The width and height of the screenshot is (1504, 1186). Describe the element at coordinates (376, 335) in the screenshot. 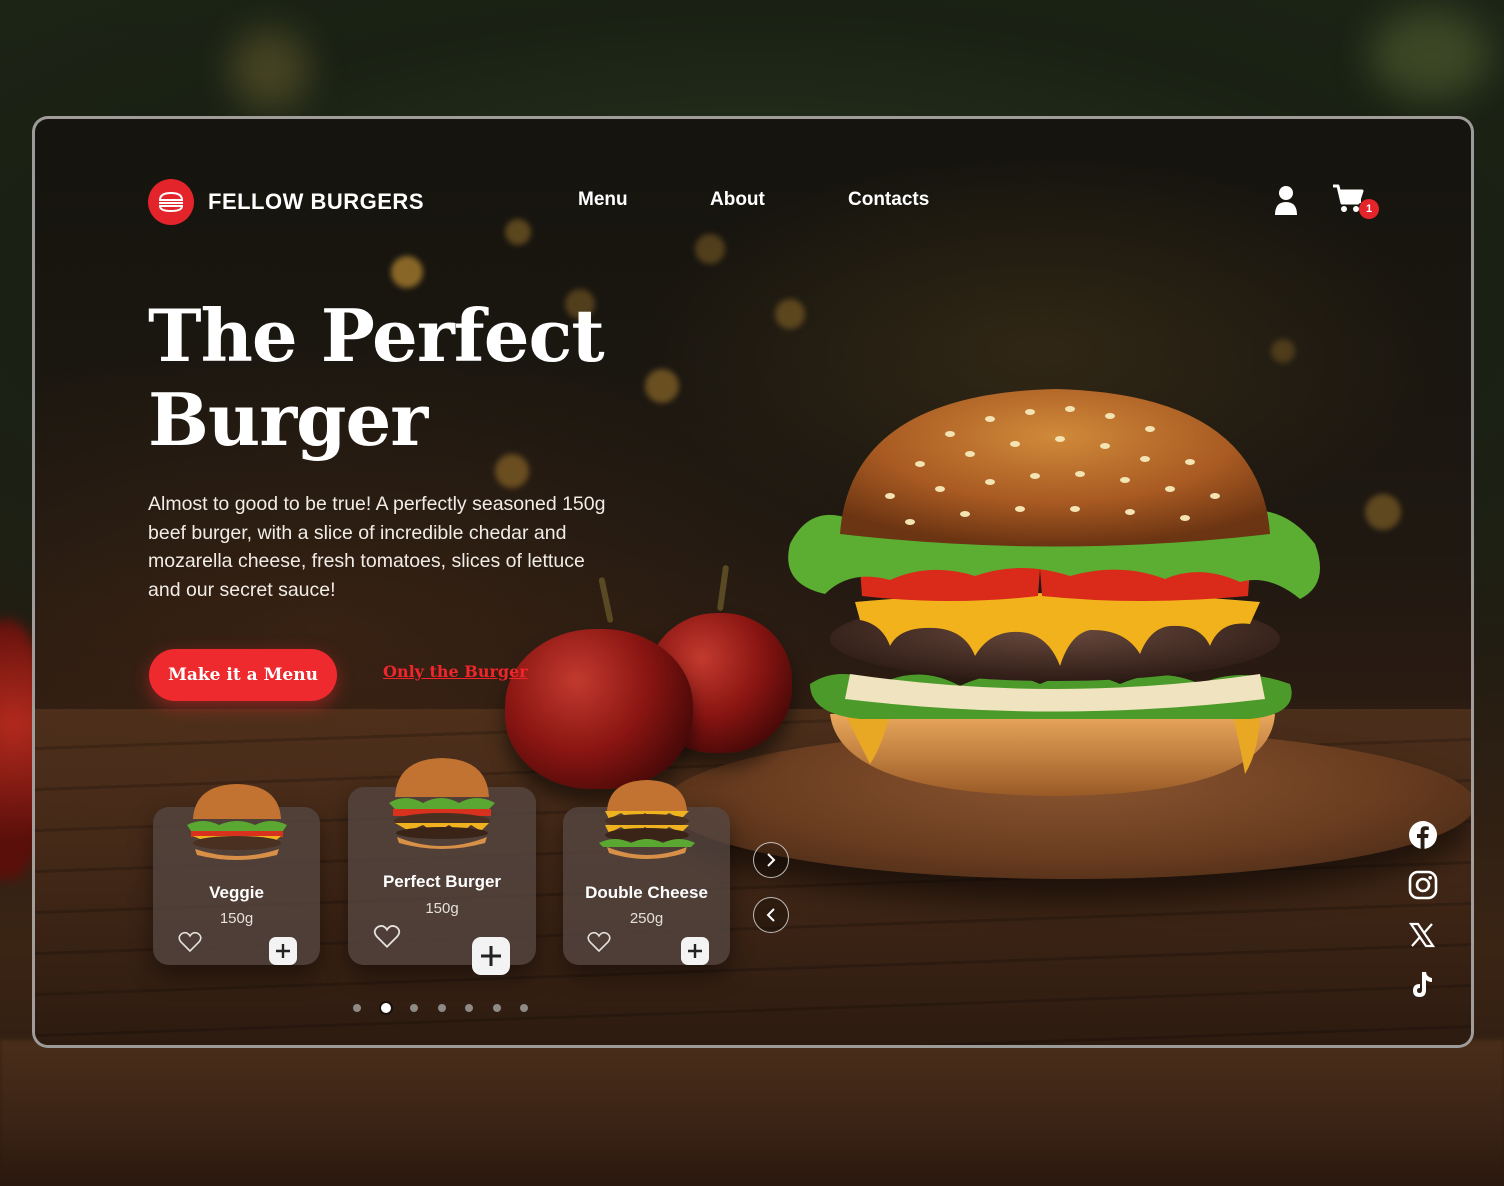

I see `hero-title-line: The Perfect` at that location.